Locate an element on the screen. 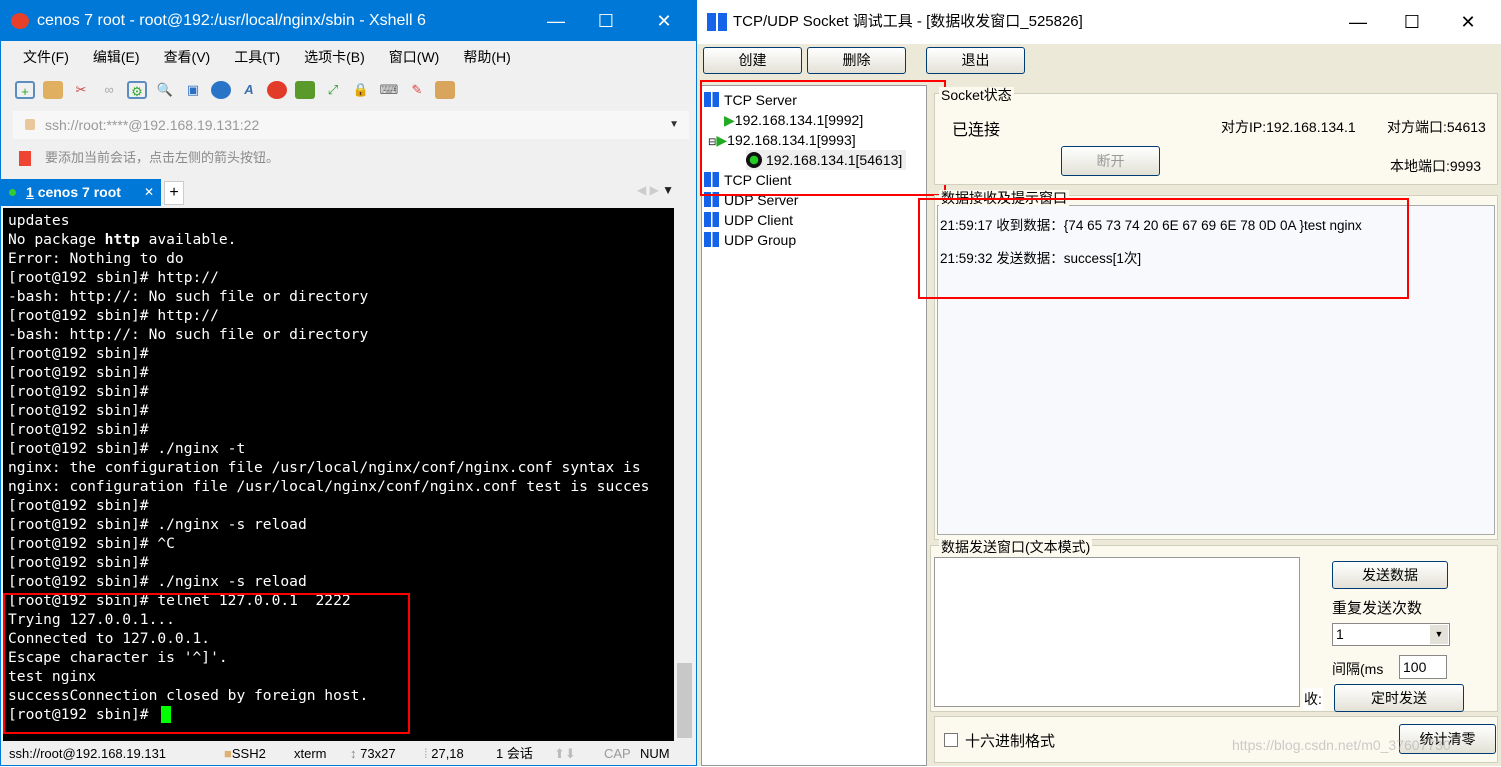  create-button: 创建 is located at coordinates (752, 60).